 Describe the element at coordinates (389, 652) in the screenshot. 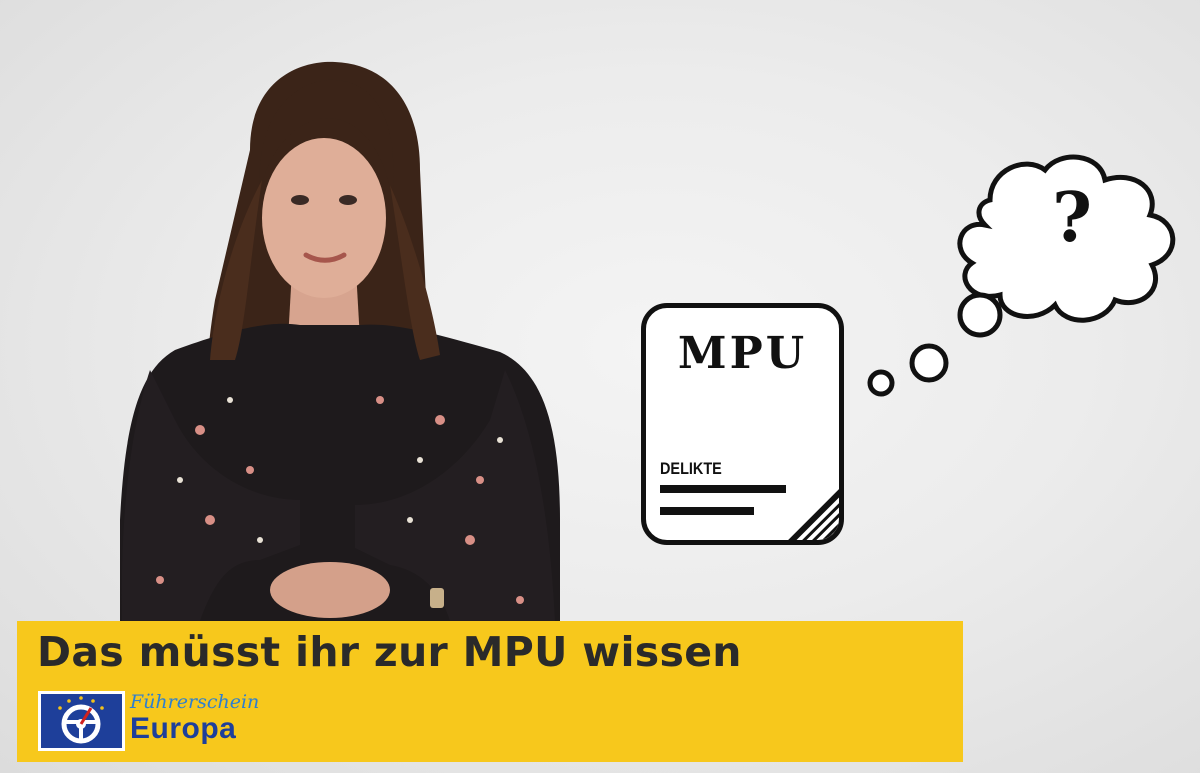

I see `banner-title: Das müsst ihr zur MPU wissen` at that location.